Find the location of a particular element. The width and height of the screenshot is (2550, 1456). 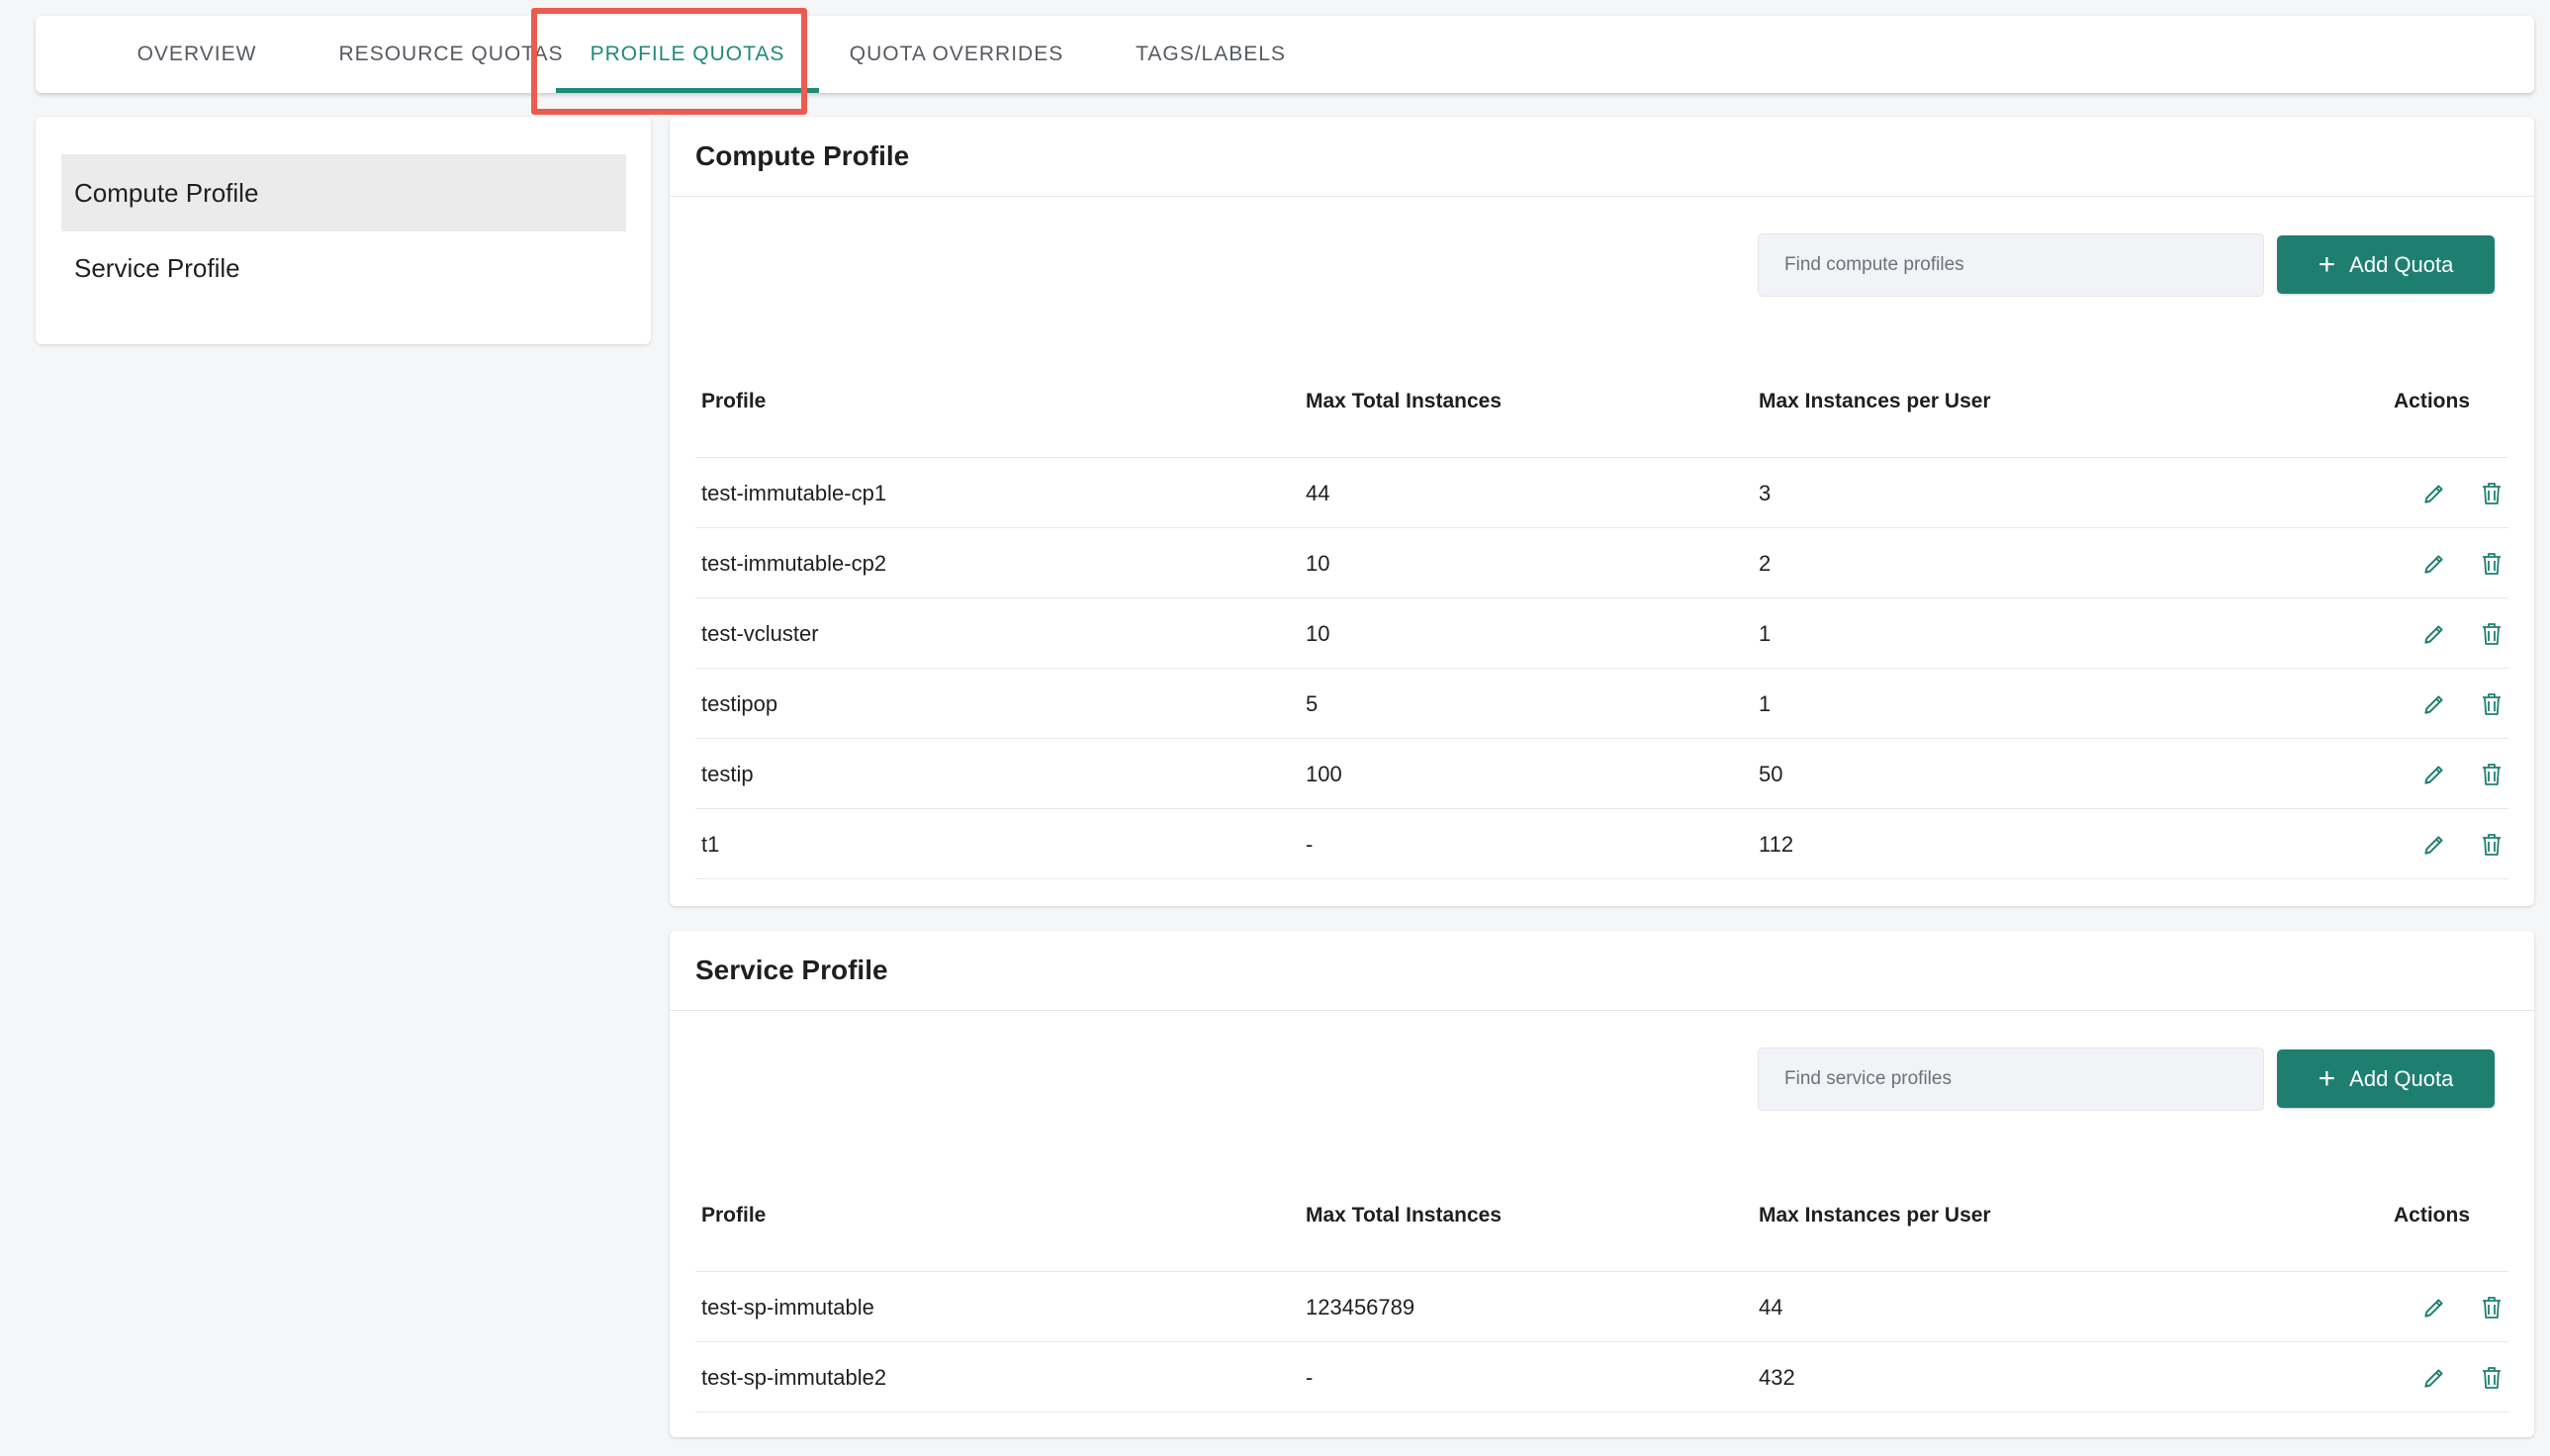

tab-label: TAGS/LABELS is located at coordinates (1211, 54).